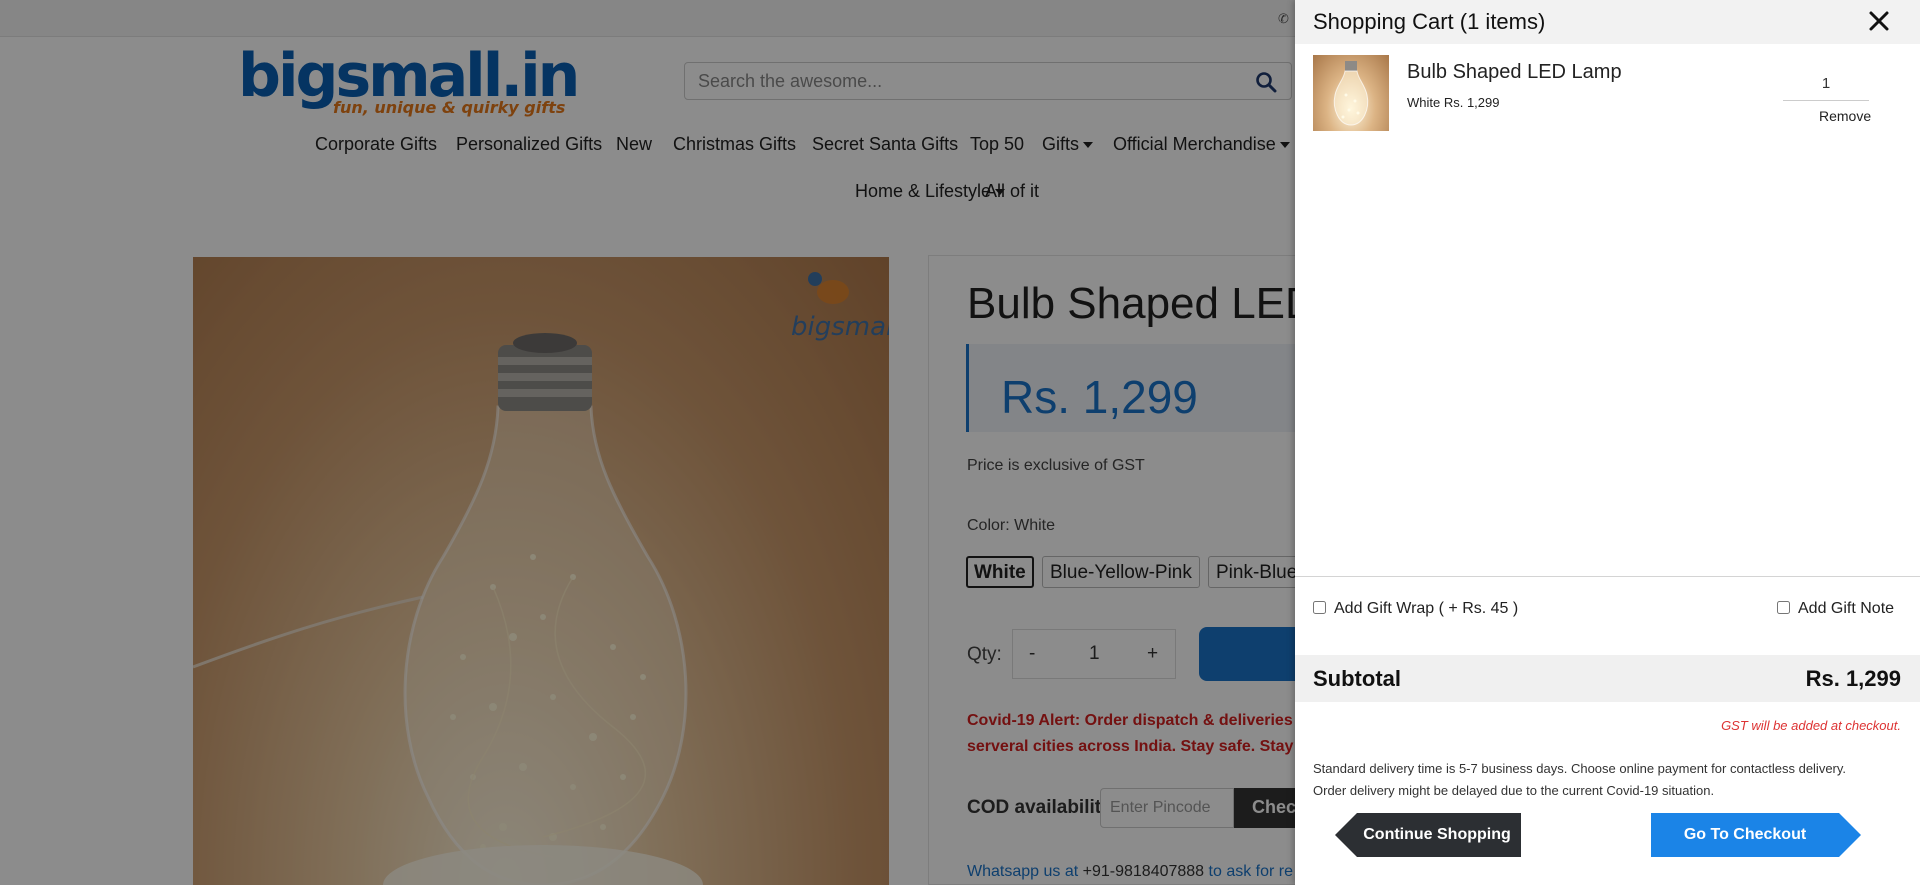 The height and width of the screenshot is (885, 1920). I want to click on gst-warning: GST will be added at checkout., so click(1811, 725).